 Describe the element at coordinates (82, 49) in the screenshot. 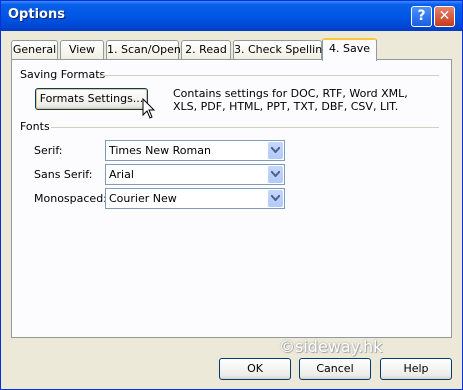

I see `tab-view: View` at that location.